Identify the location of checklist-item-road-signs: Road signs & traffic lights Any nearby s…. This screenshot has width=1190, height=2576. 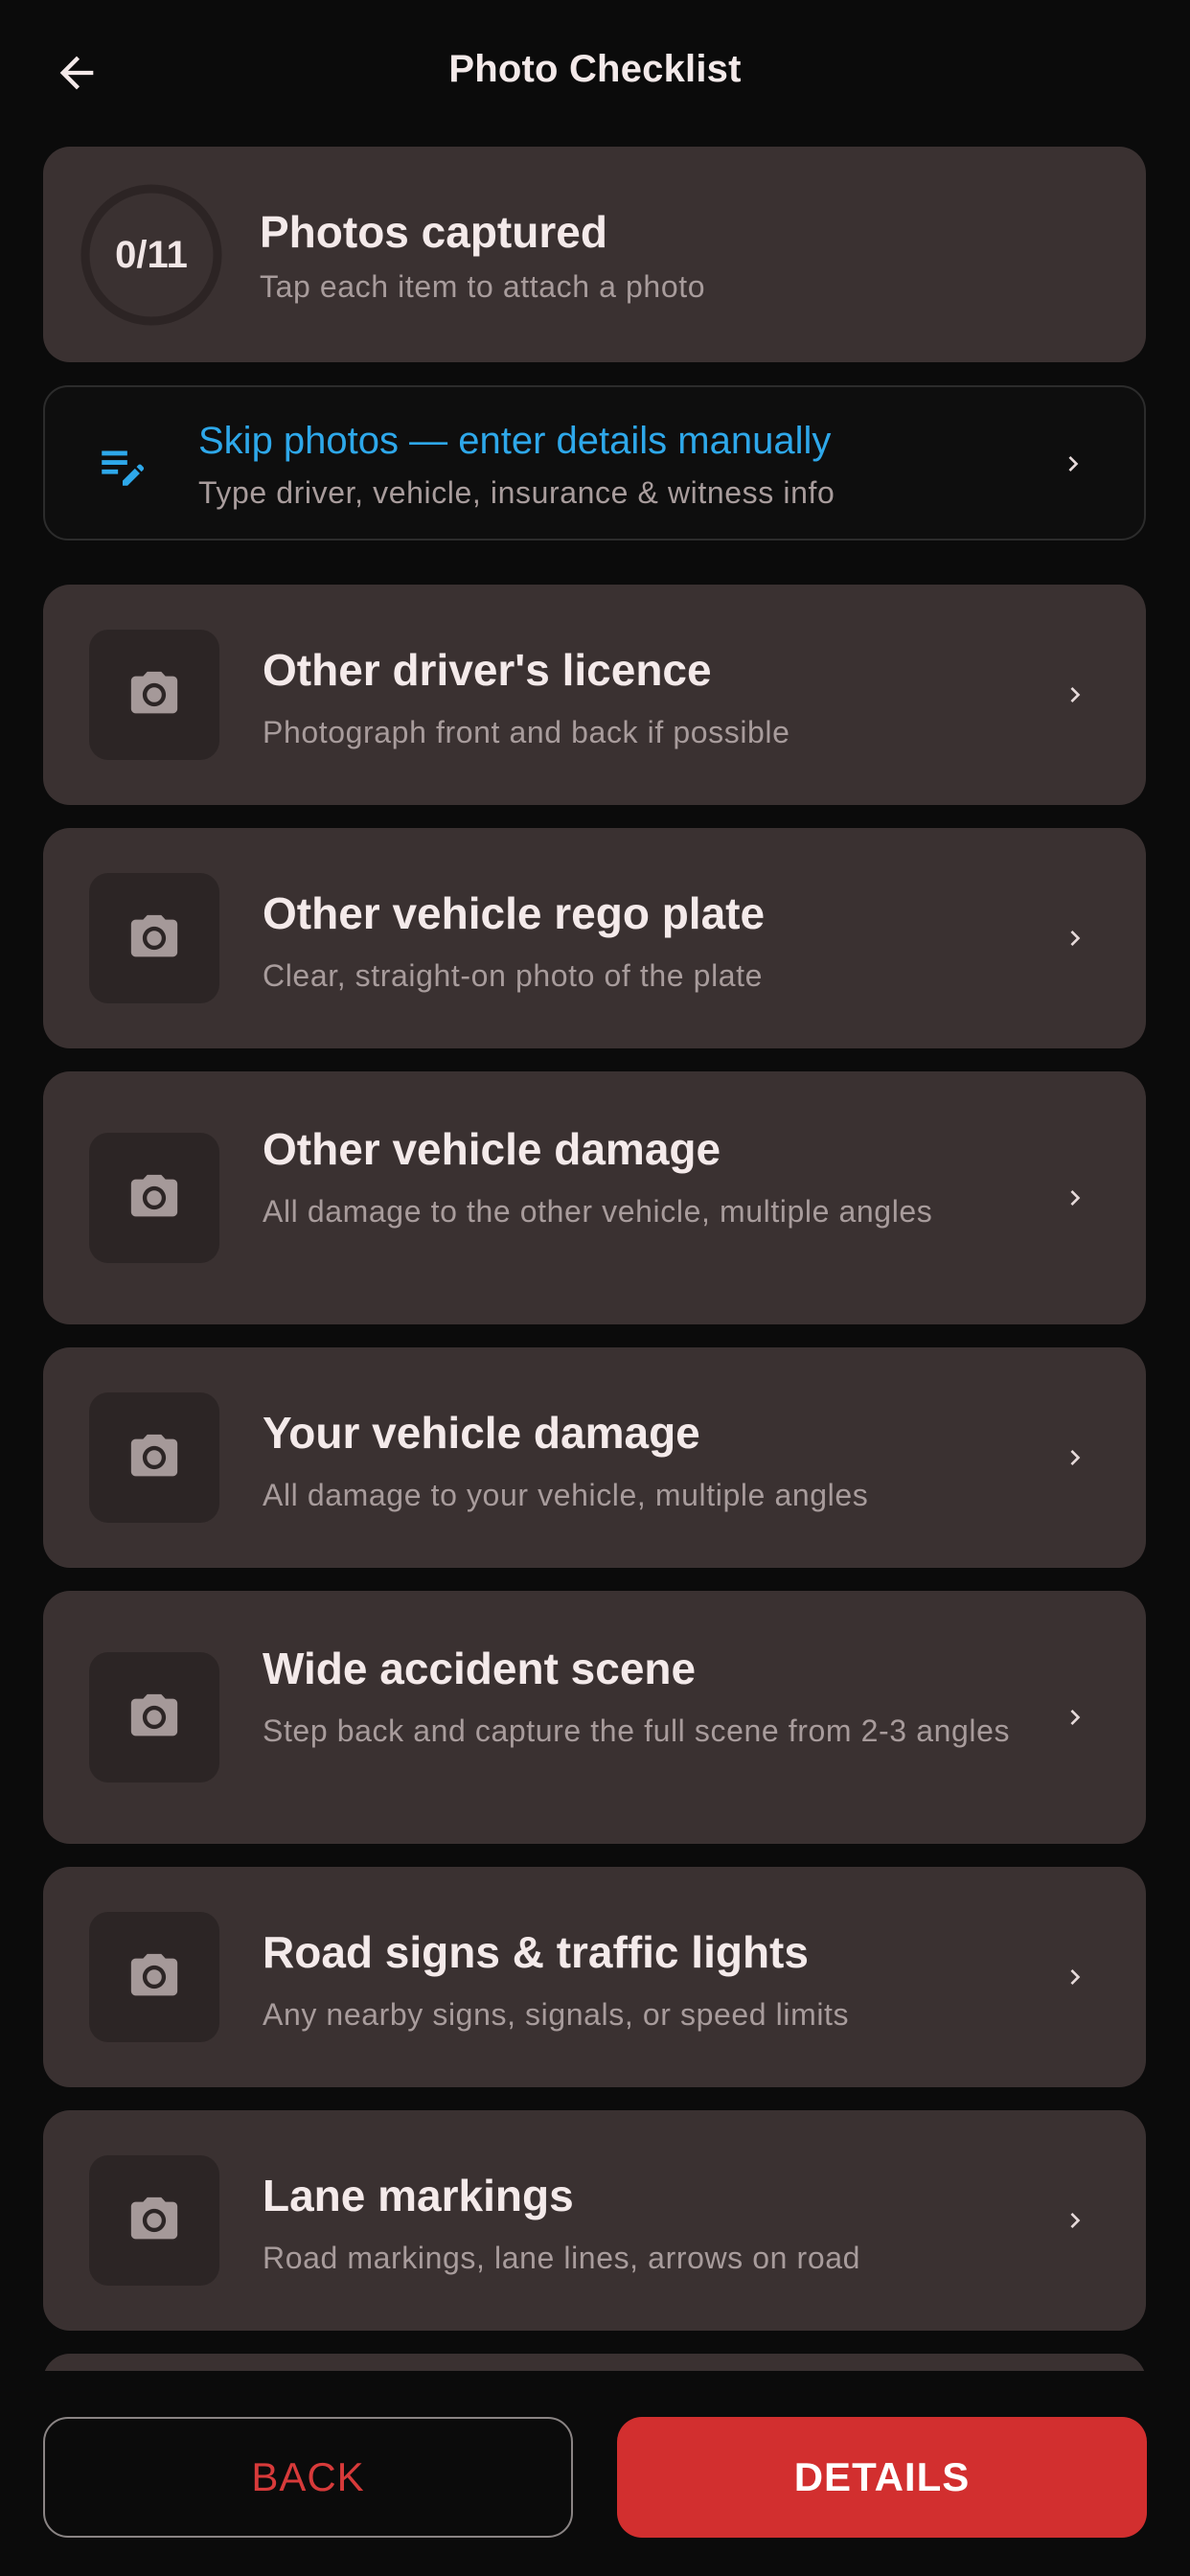
(594, 1977).